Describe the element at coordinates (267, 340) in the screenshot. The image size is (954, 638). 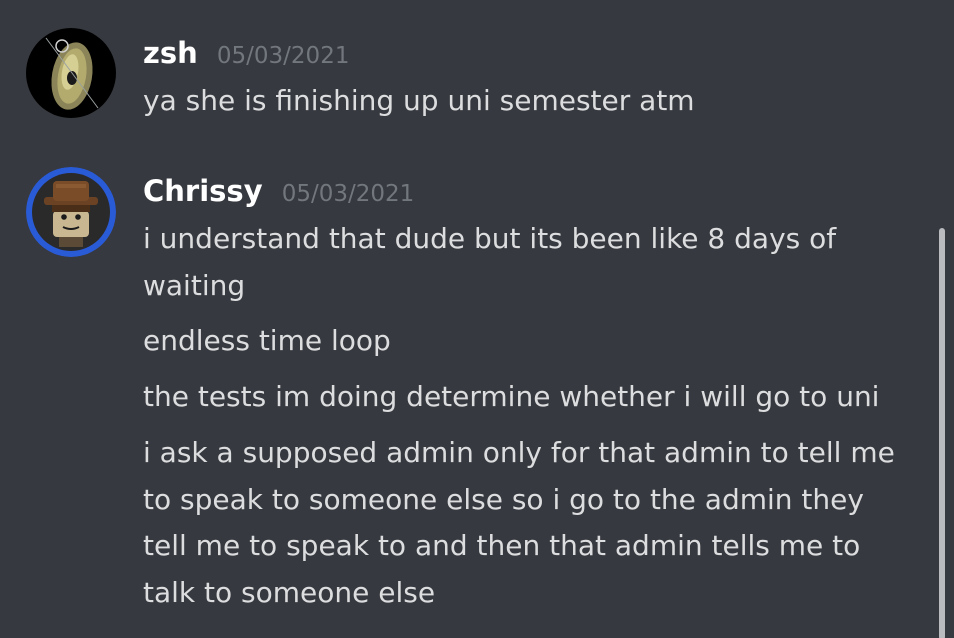
I see `message-text: endless time loop` at that location.